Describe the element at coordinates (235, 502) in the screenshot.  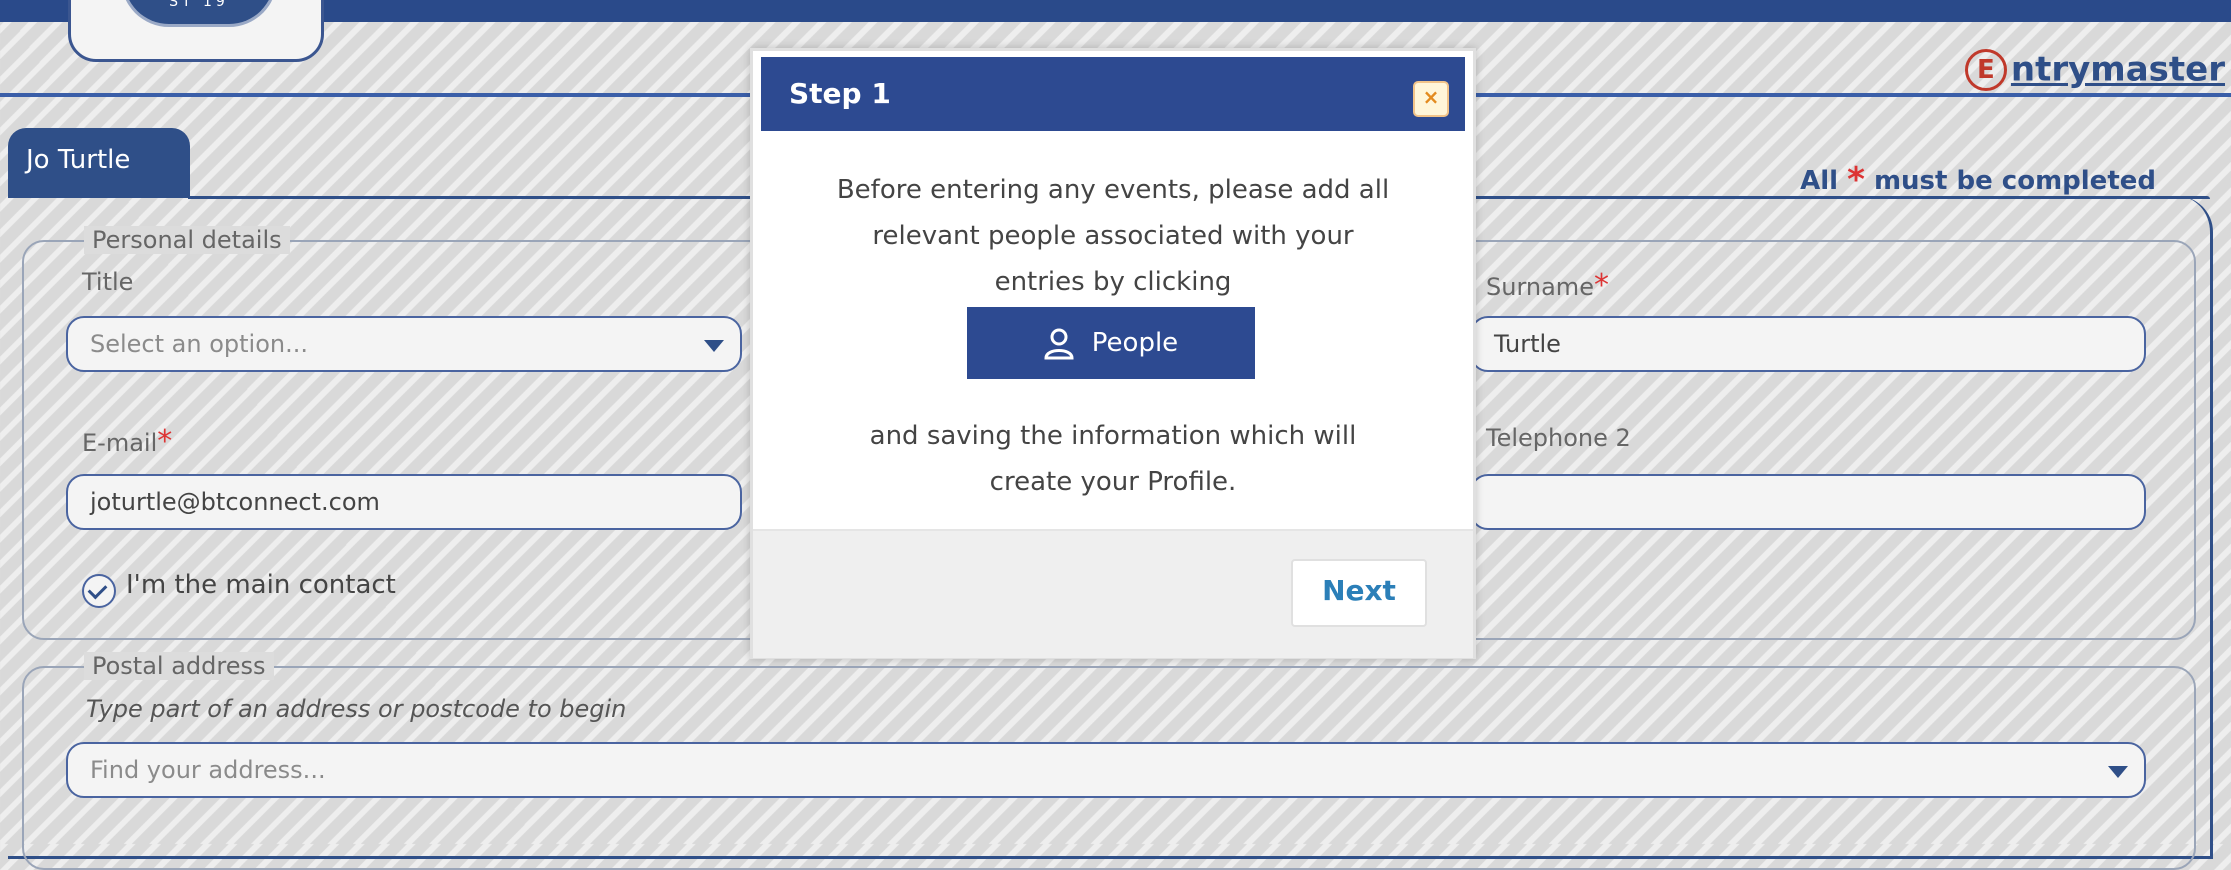
I see `email-input-value: joturtle@btconnect.com` at that location.